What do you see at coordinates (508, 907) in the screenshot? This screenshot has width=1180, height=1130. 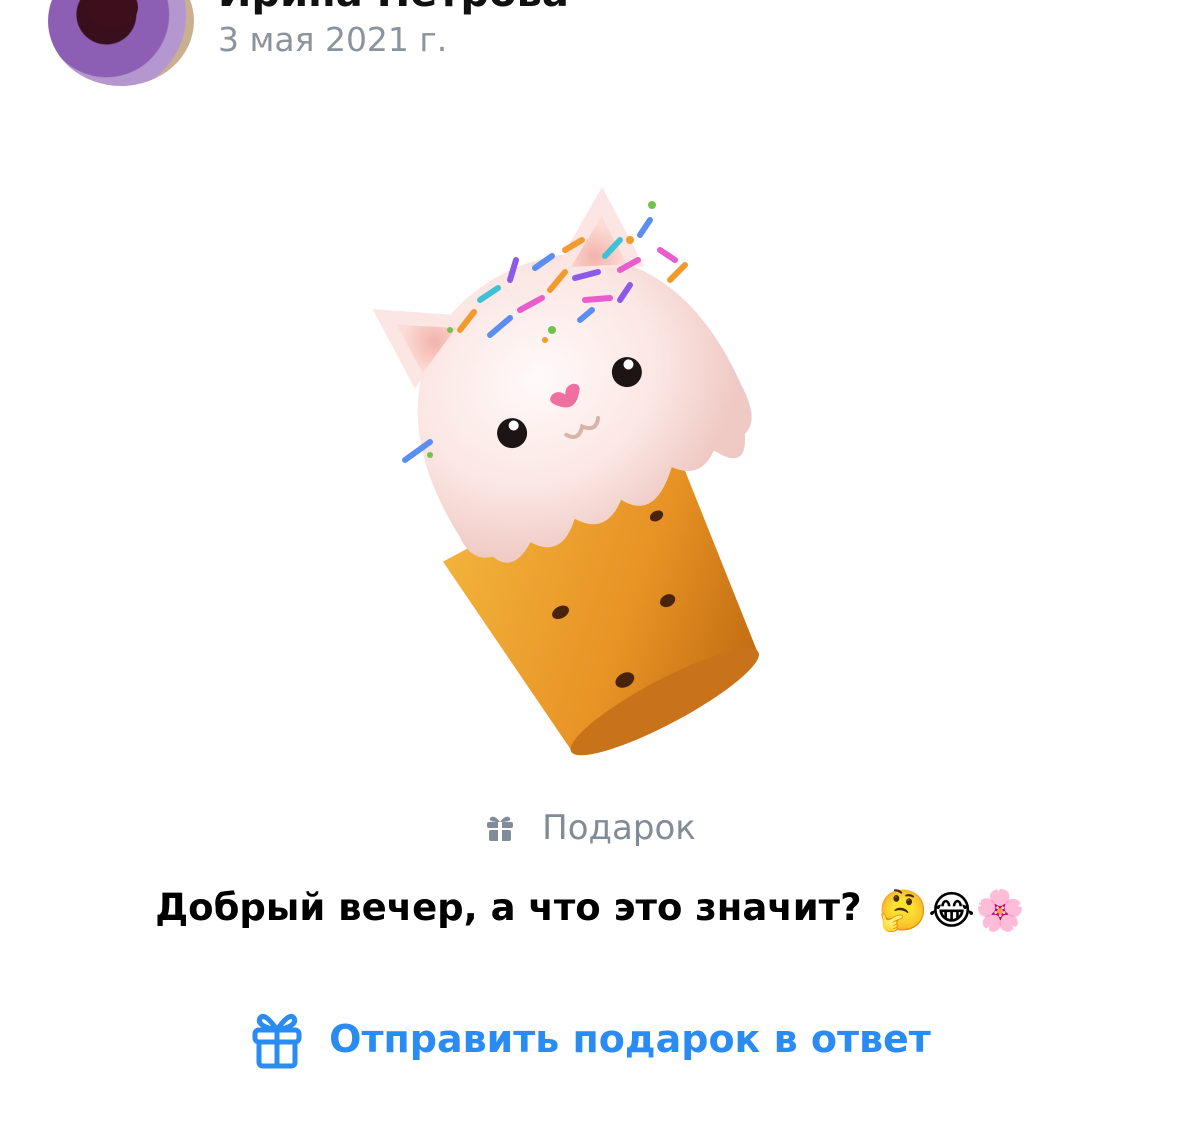 I see `gift-message-text: Добрый вечер, а что это значит?` at bounding box center [508, 907].